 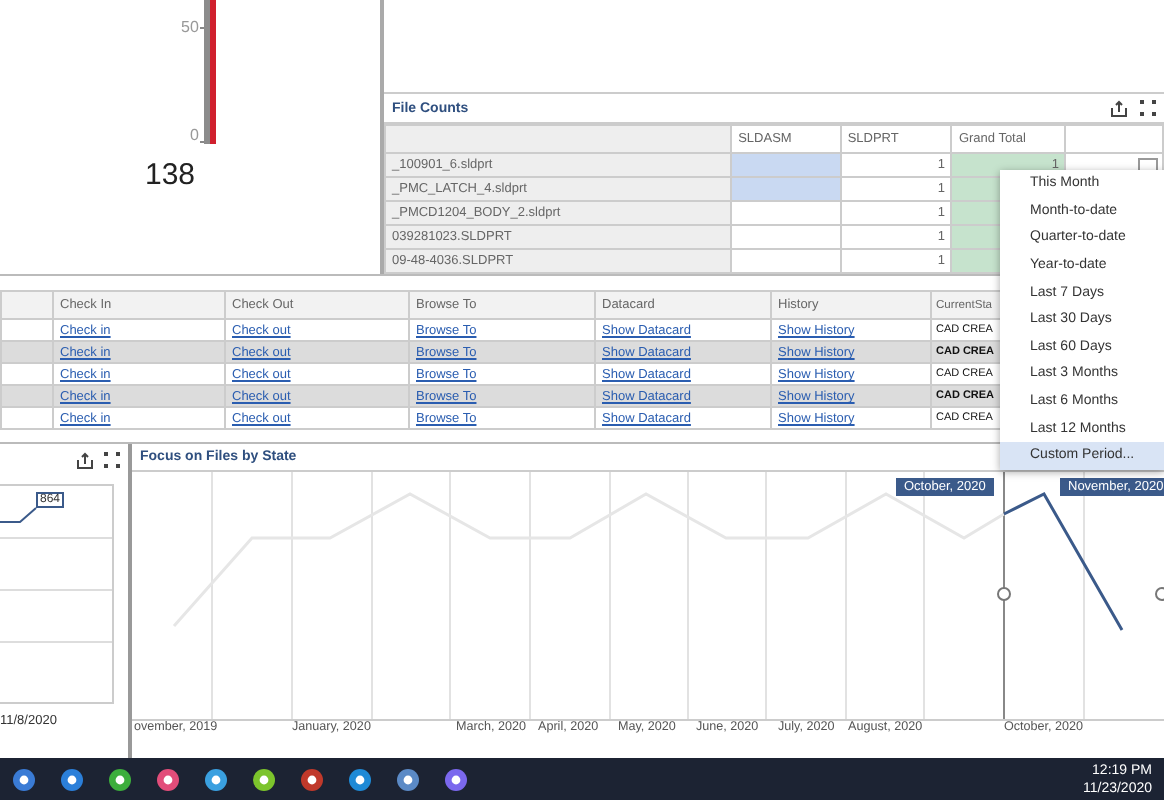 What do you see at coordinates (190, 27) in the screenshot?
I see `gauge-tick-label: 50` at bounding box center [190, 27].